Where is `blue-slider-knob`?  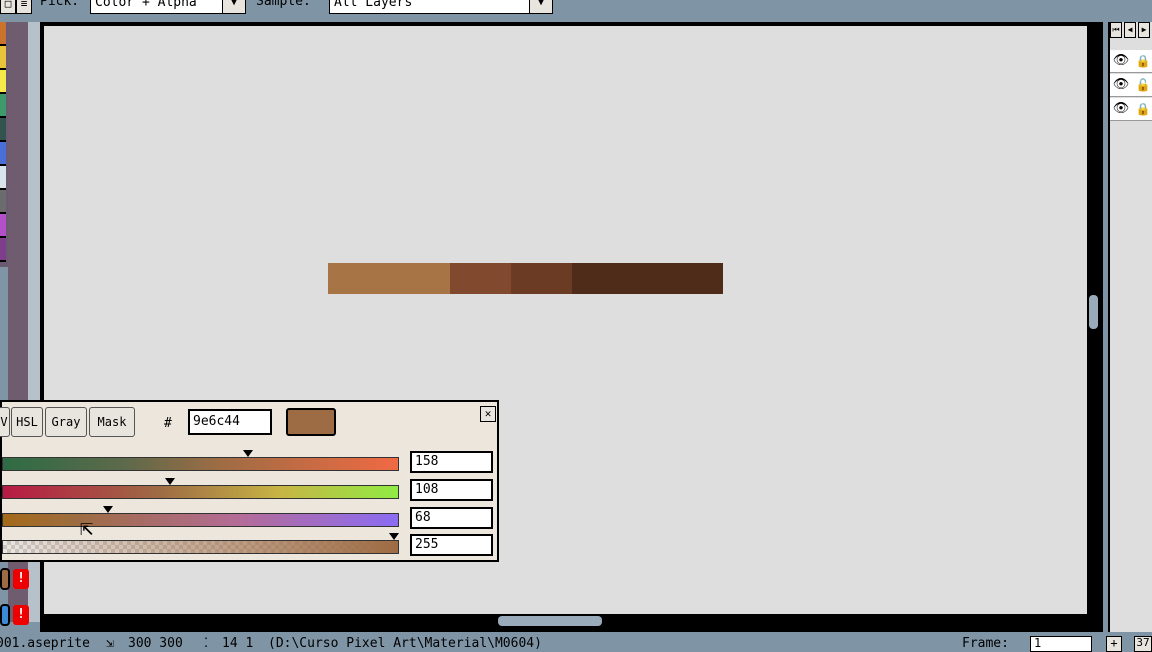
blue-slider-knob is located at coordinates (108, 509).